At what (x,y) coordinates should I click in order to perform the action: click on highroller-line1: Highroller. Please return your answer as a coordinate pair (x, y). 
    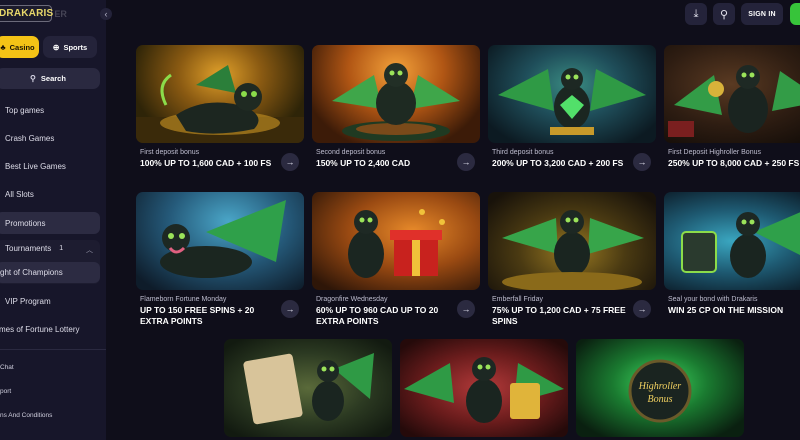
    Looking at the image, I should click on (660, 386).